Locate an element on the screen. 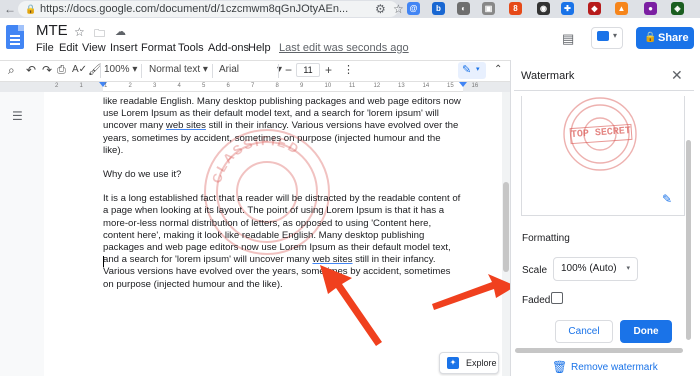 Image resolution: width=700 pixels, height=376 pixels. zoom-value: 100% is located at coordinates (117, 69).